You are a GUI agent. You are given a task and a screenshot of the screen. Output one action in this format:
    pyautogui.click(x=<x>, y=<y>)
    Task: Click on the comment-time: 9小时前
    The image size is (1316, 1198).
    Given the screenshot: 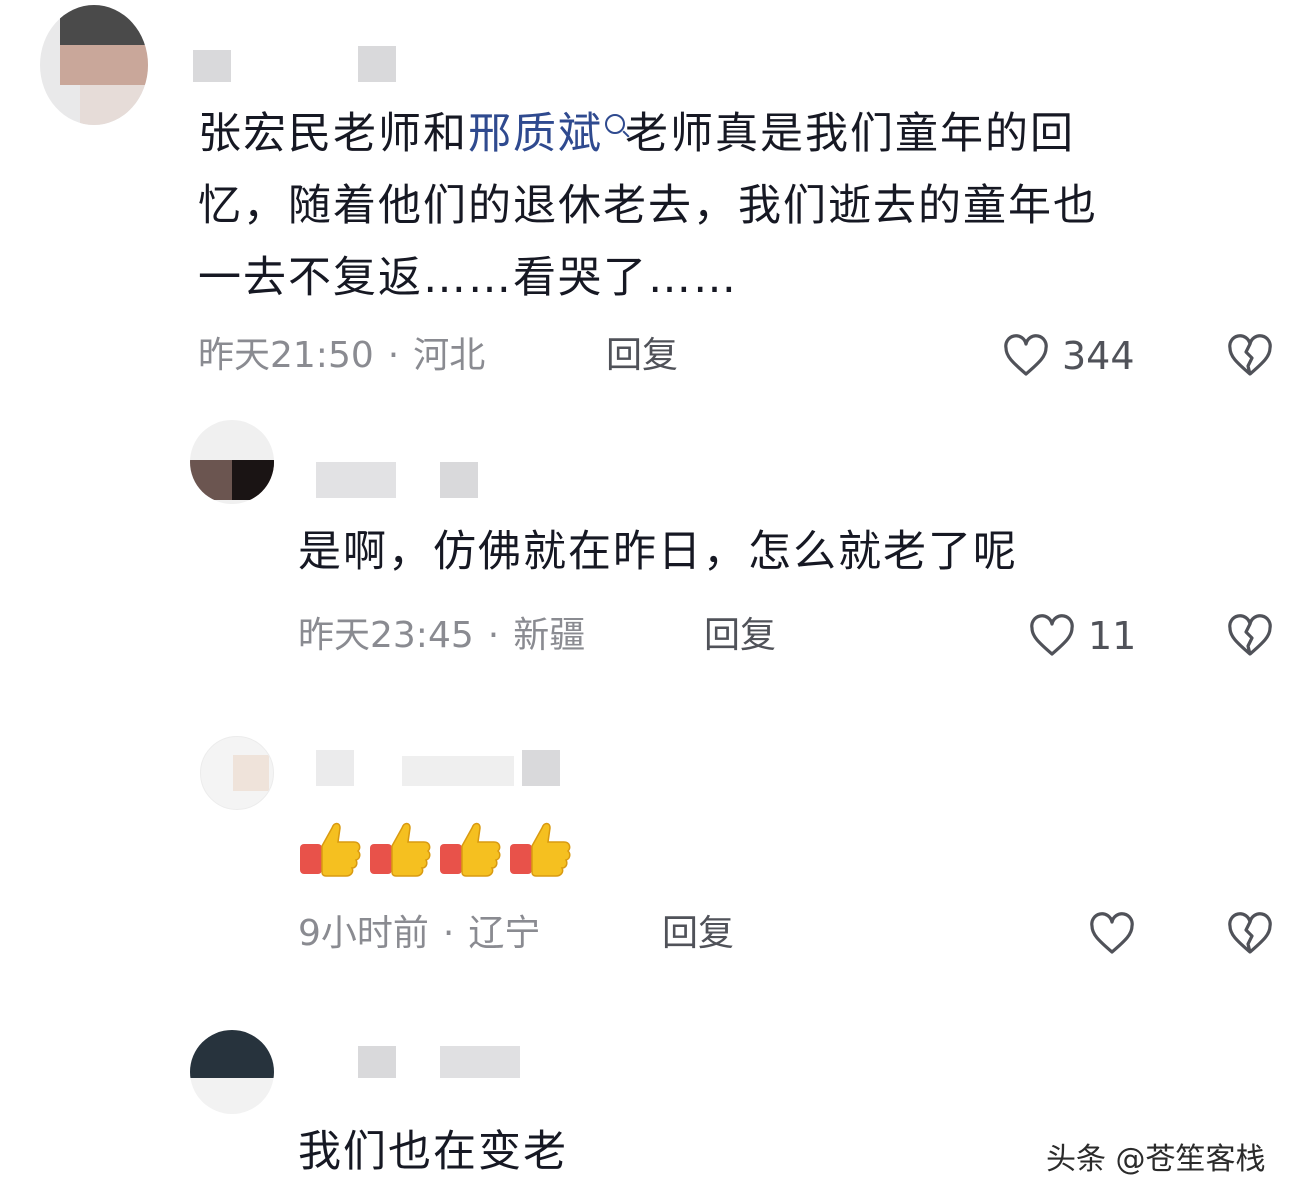 What is the action you would take?
    pyautogui.click(x=363, y=933)
    